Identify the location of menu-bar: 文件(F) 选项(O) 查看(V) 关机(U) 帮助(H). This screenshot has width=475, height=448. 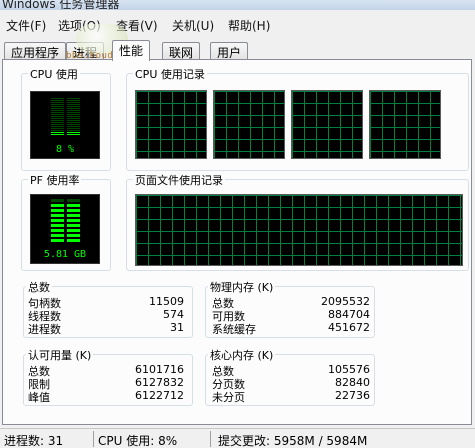
(237, 23).